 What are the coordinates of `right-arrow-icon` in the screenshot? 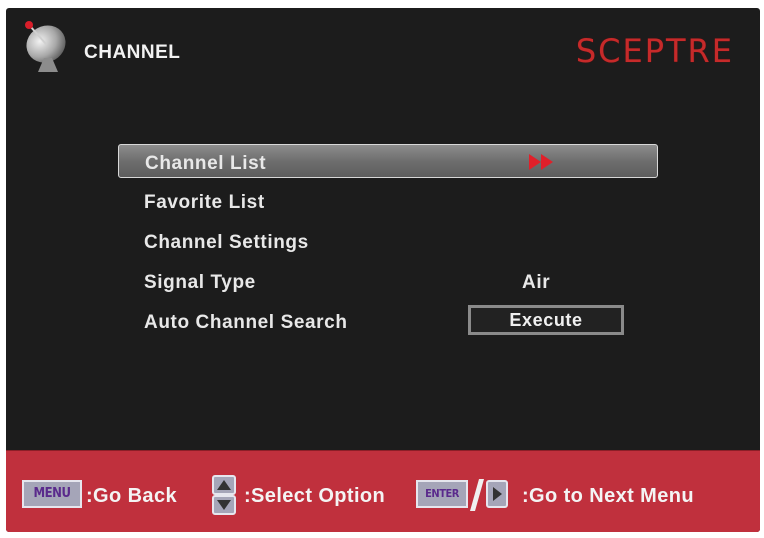 It's located at (497, 494).